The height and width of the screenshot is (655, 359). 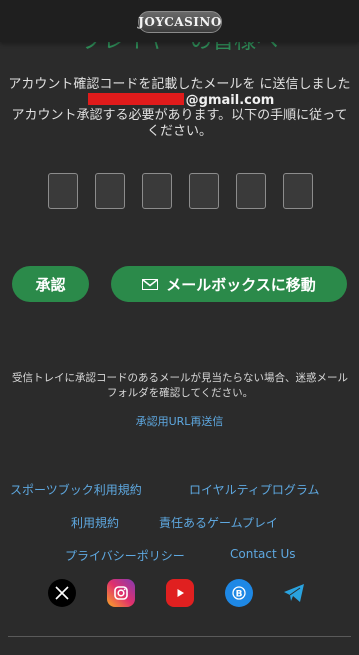 I want to click on loyalty-program-link: ロイヤルティプログラム, so click(x=254, y=489).